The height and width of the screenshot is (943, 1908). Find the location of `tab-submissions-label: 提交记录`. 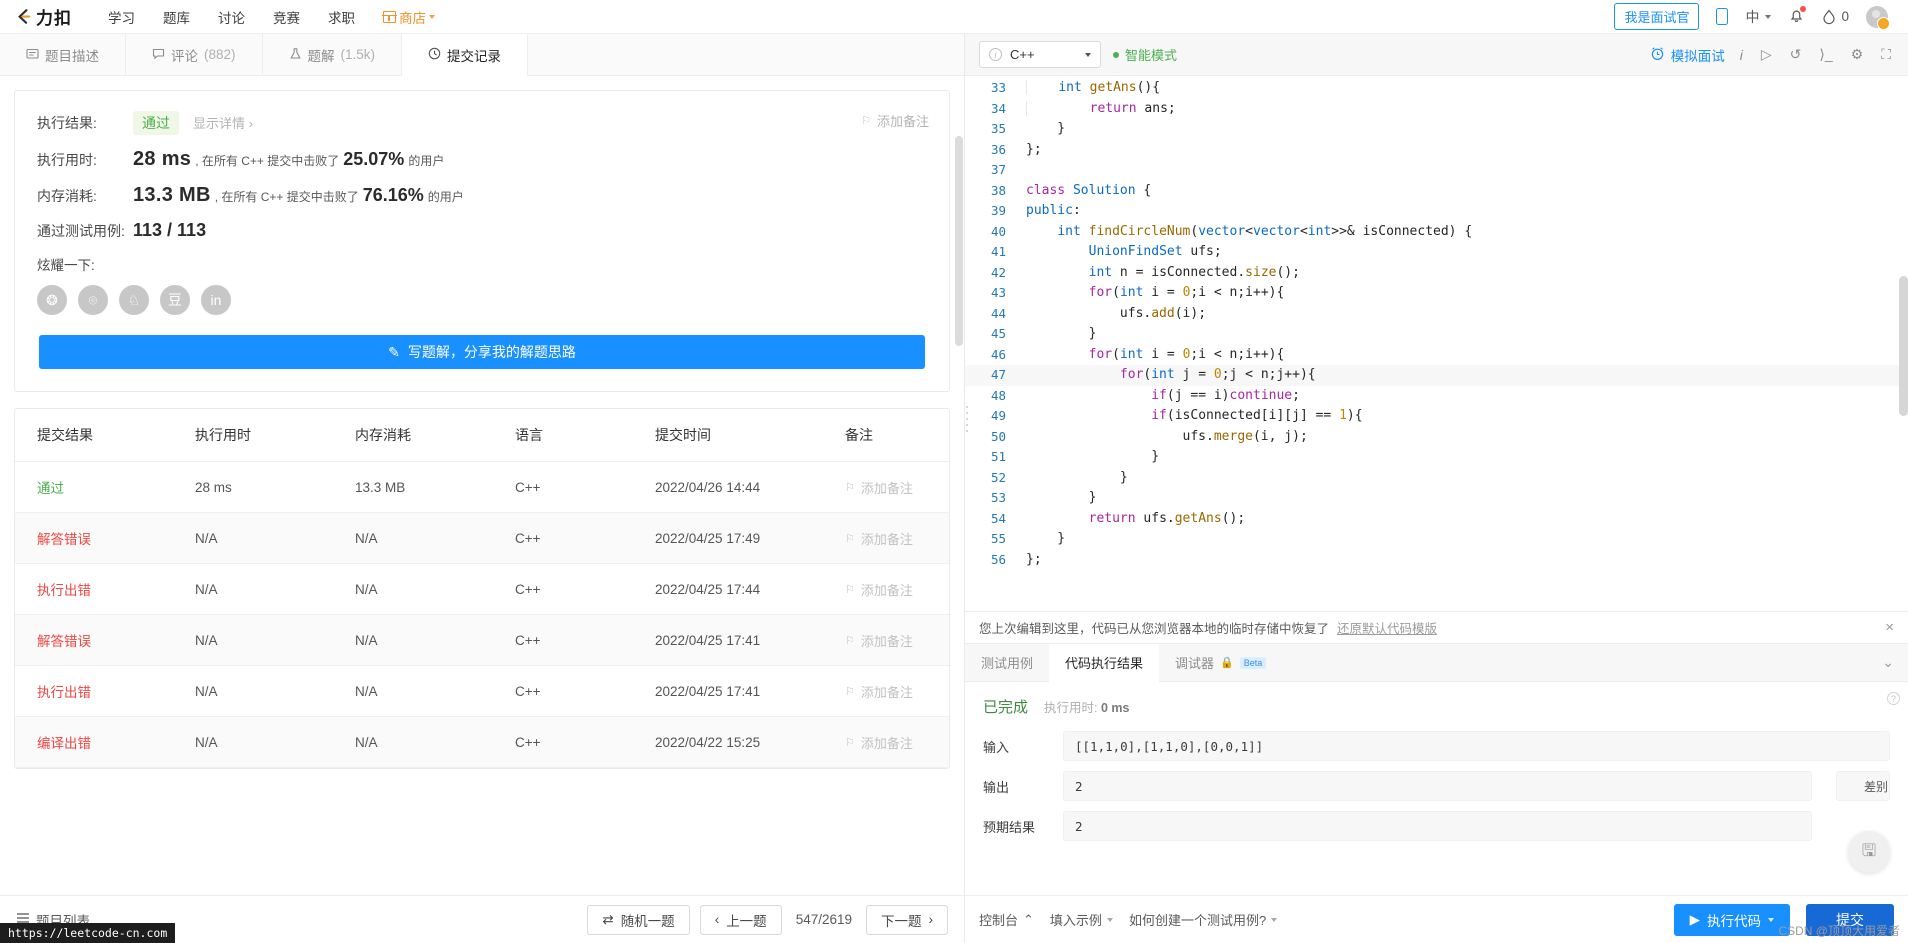

tab-submissions-label: 提交记录 is located at coordinates (474, 56).